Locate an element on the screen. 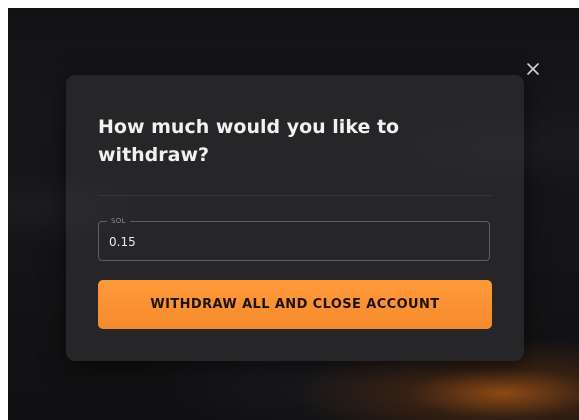 Image resolution: width=579 pixels, height=420 pixels. modal-title: How much would you like to withdraw? is located at coordinates (249, 141).